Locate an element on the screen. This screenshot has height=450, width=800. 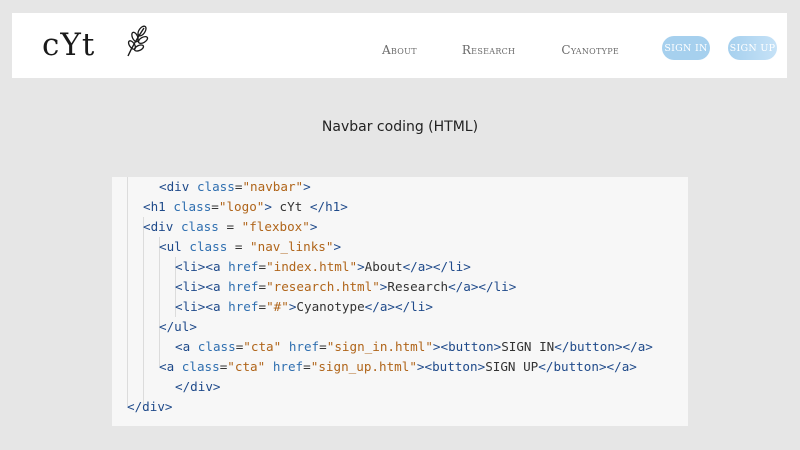
leaf-branch-icon is located at coordinates (138, 41).